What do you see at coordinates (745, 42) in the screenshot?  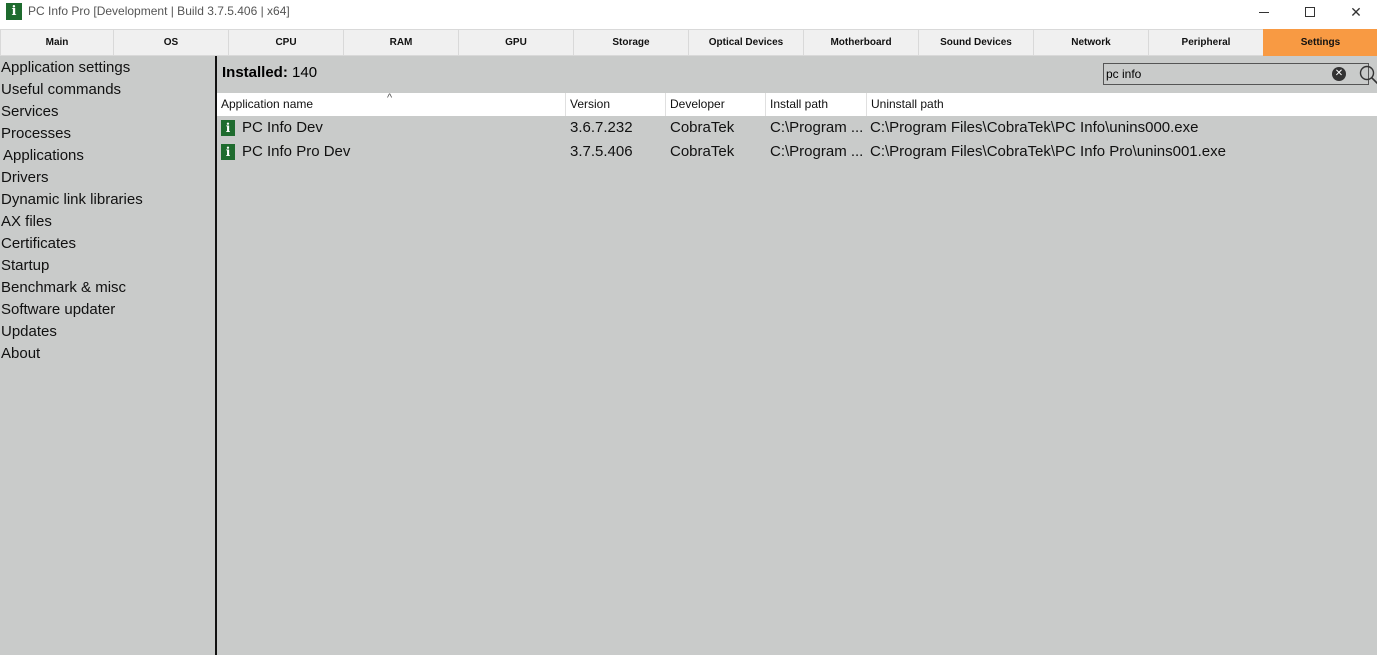 I see `tab-optical-devices: Optical Devices` at bounding box center [745, 42].